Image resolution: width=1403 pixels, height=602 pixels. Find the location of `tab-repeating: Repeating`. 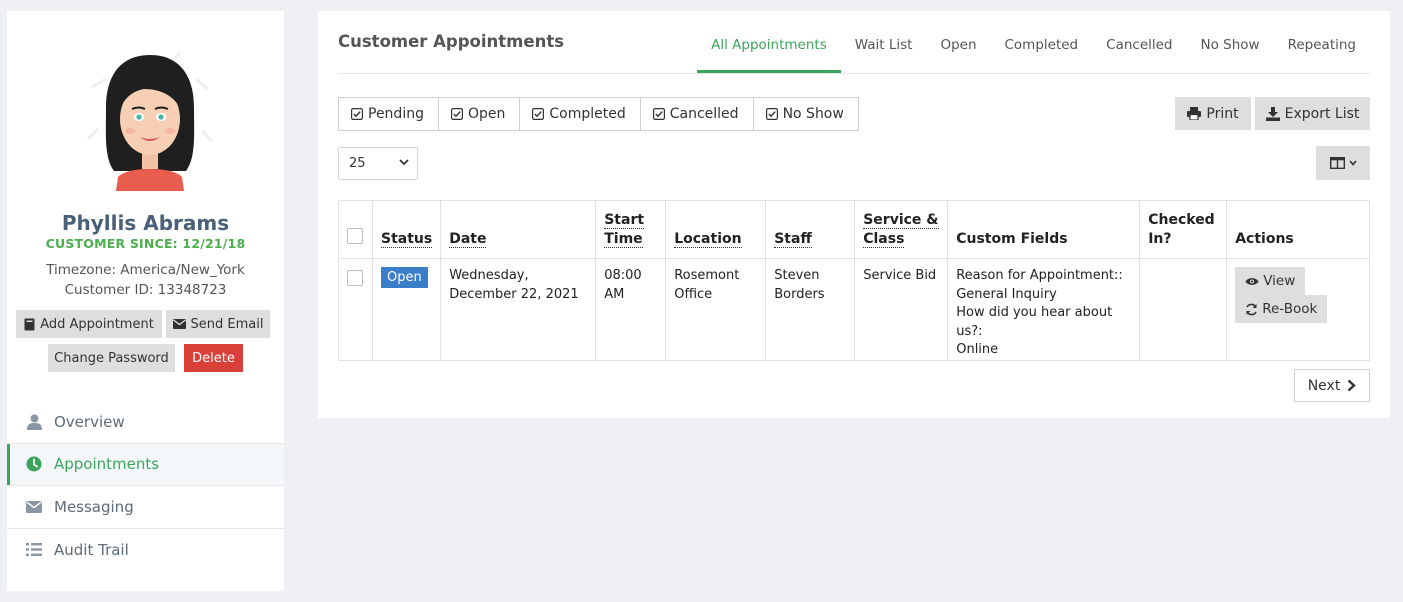

tab-repeating: Repeating is located at coordinates (1322, 49).